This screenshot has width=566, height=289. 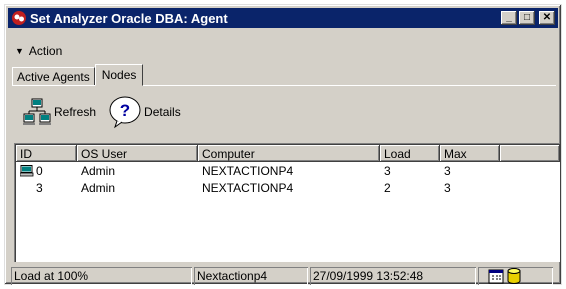 I want to click on row-load: 3, so click(x=387, y=170).